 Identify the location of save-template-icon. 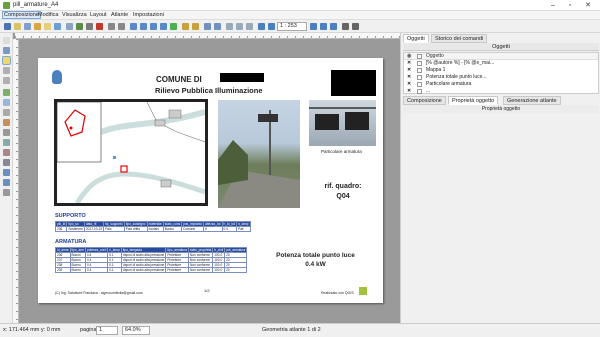
(57, 26).